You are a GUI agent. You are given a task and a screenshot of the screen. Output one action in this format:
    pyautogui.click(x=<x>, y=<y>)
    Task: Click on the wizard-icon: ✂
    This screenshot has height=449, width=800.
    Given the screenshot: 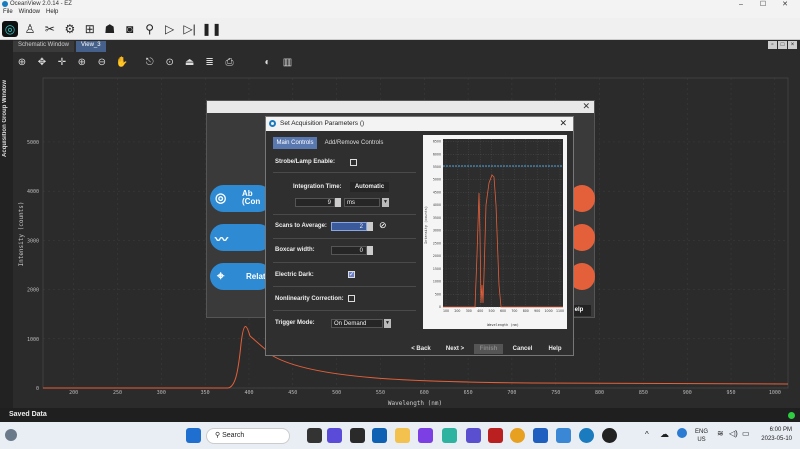 What is the action you would take?
    pyautogui.click(x=50, y=29)
    